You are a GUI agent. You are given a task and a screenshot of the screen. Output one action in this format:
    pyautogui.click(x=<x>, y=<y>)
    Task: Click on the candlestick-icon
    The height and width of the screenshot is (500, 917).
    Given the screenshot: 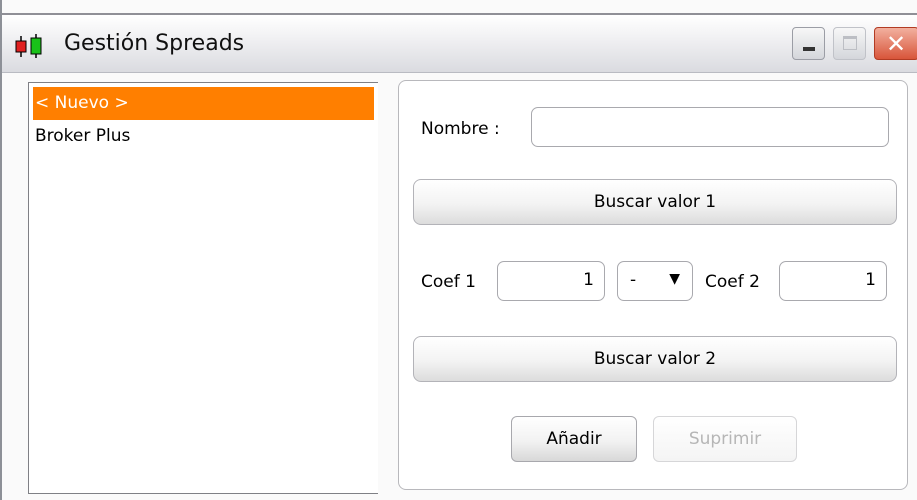 What is the action you would take?
    pyautogui.click(x=28, y=46)
    